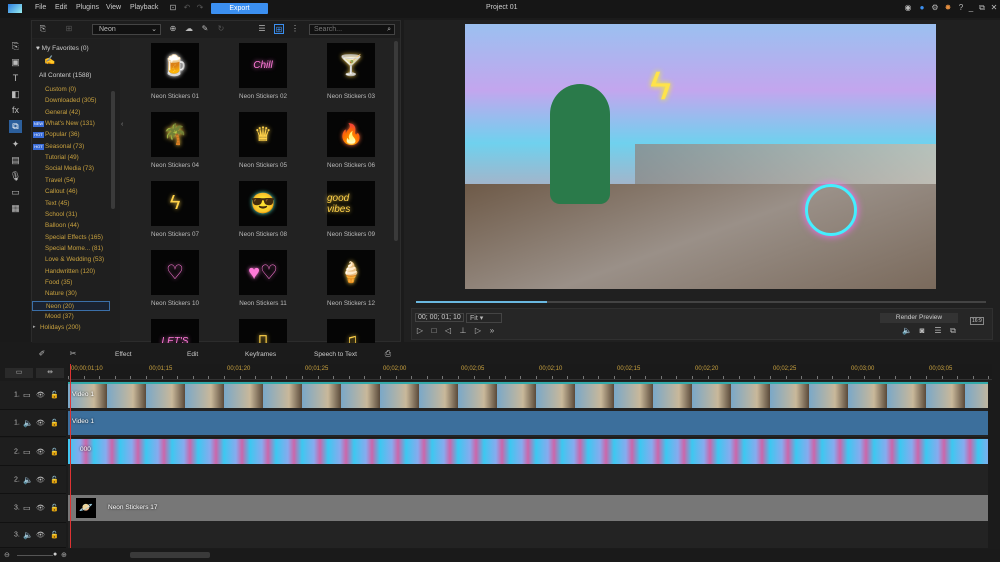 The width and height of the screenshot is (1000, 562). I want to click on transition-icon: ◧, so click(15, 94).